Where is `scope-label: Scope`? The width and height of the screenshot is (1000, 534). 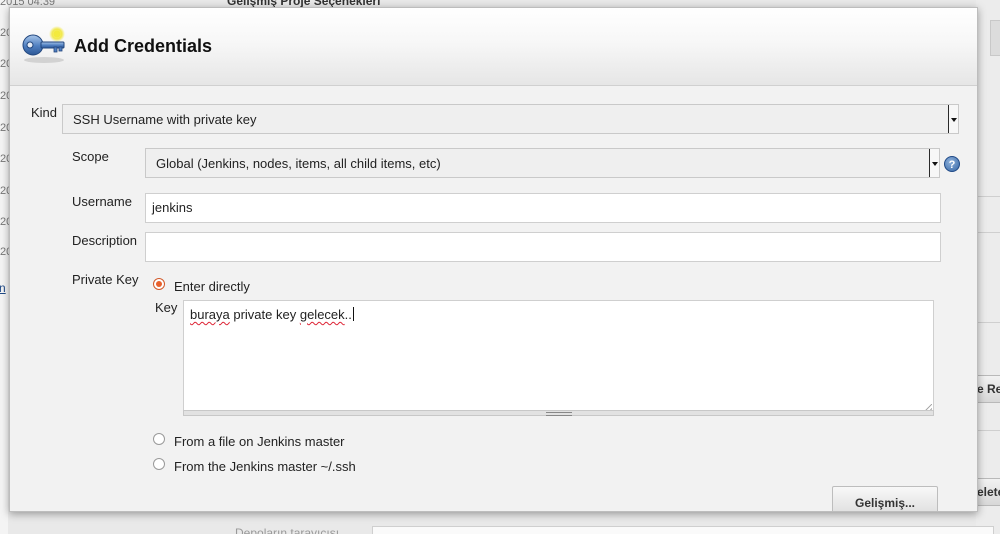
scope-label: Scope is located at coordinates (90, 156).